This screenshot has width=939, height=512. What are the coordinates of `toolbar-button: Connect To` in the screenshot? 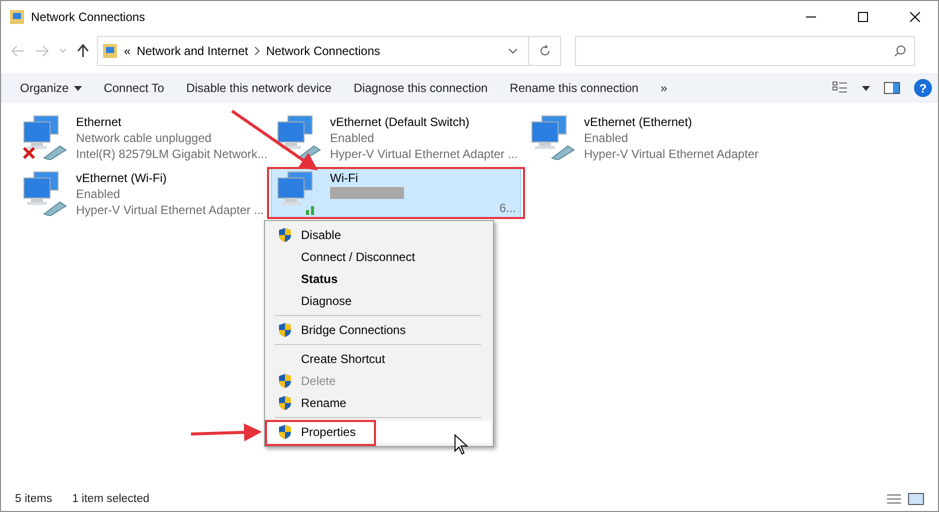 It's located at (134, 88).